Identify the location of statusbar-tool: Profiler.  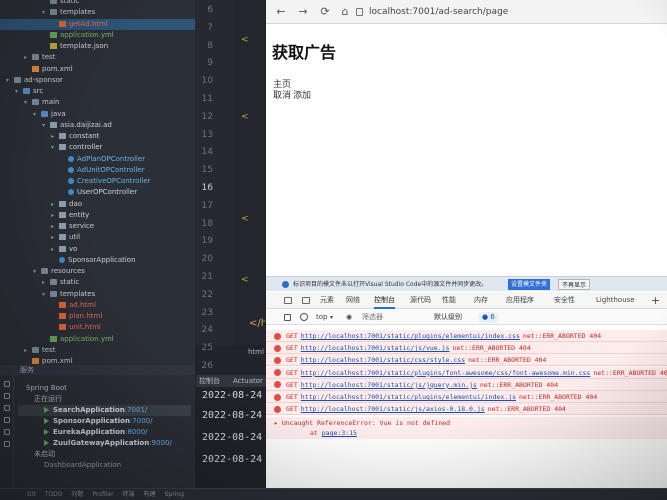
(102, 494).